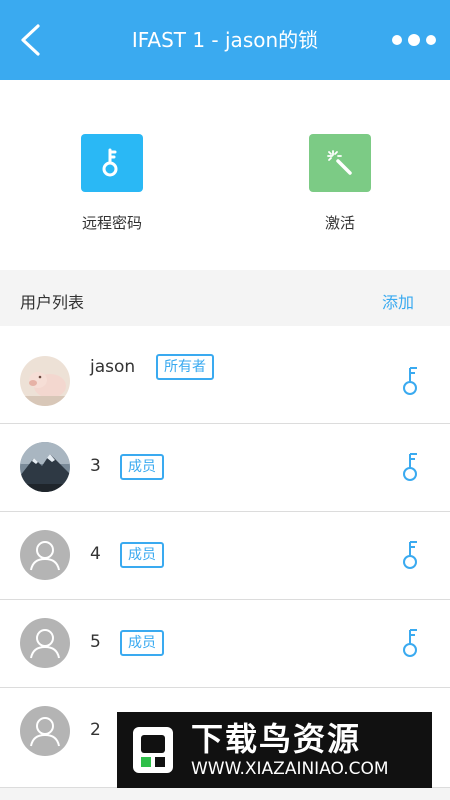 The height and width of the screenshot is (800, 450). I want to click on user-name: 4, so click(95, 554).